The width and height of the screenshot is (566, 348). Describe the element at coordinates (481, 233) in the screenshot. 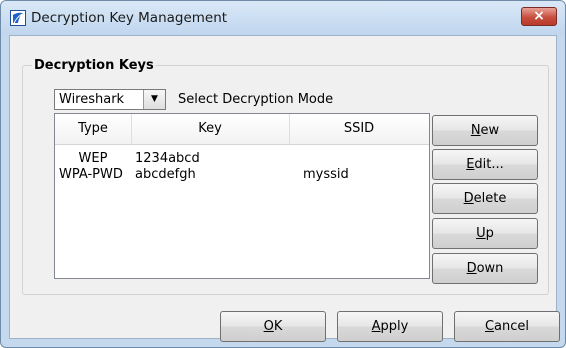

I see `up-button-accel: U` at that location.